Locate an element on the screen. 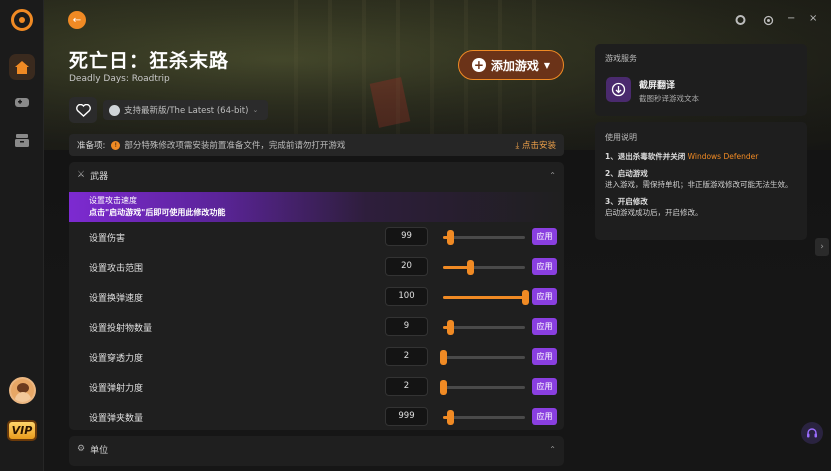 This screenshot has height=471, width=831. heart-icon is located at coordinates (83, 110).